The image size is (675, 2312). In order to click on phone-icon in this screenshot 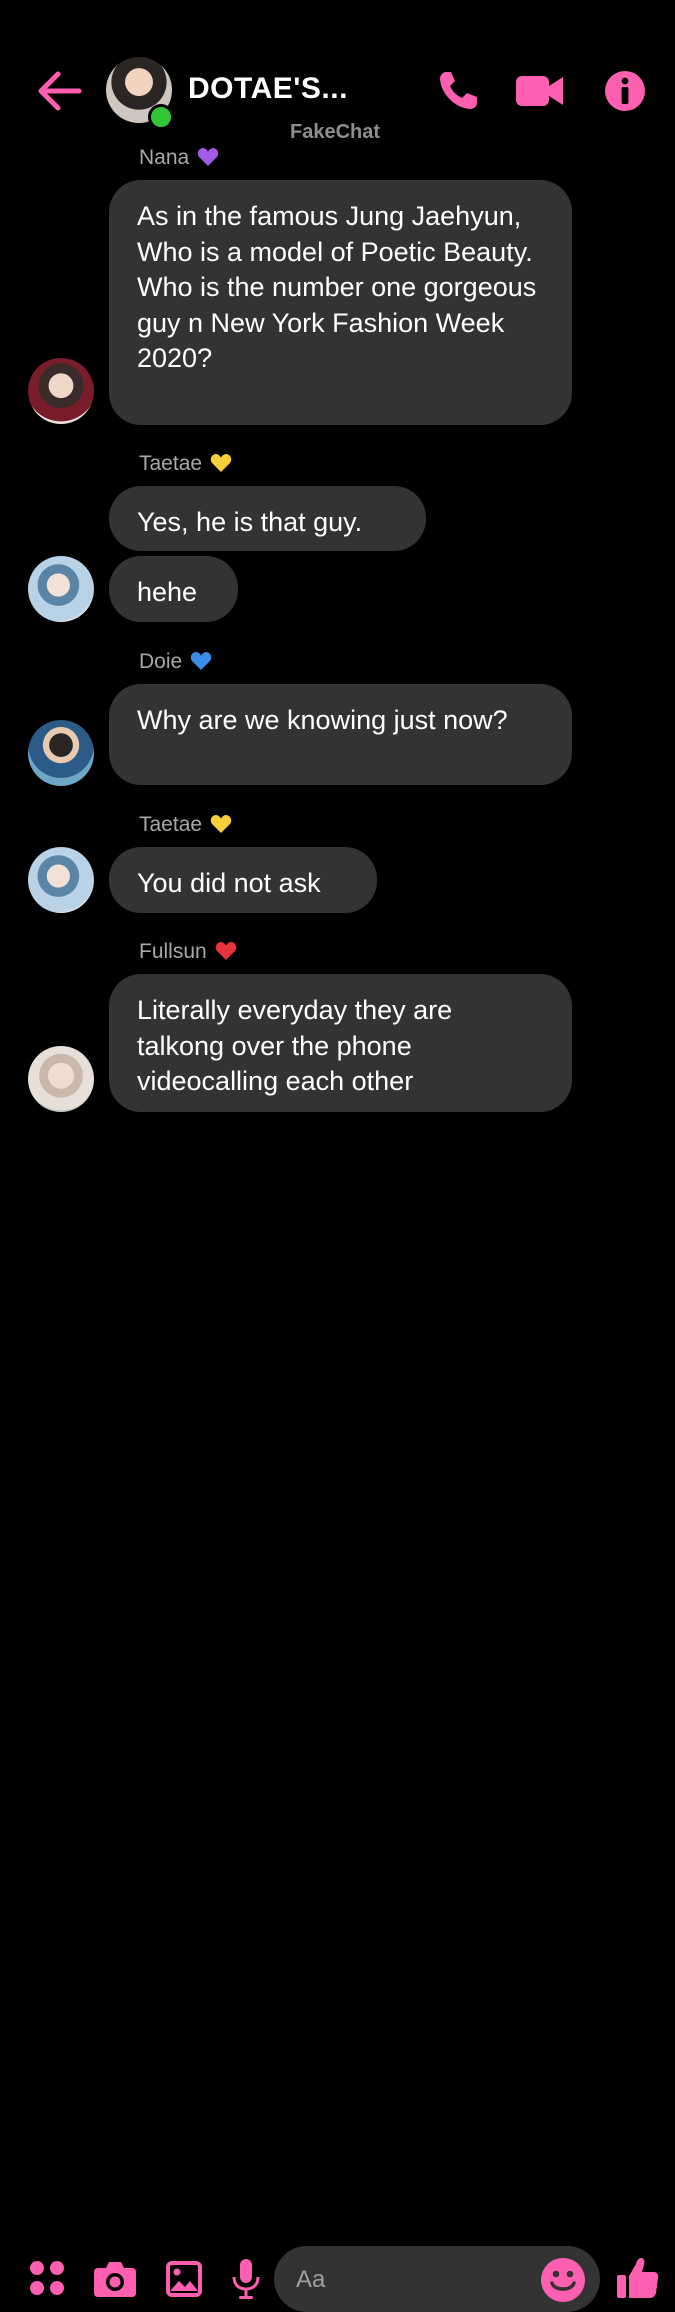, I will do `click(459, 90)`.